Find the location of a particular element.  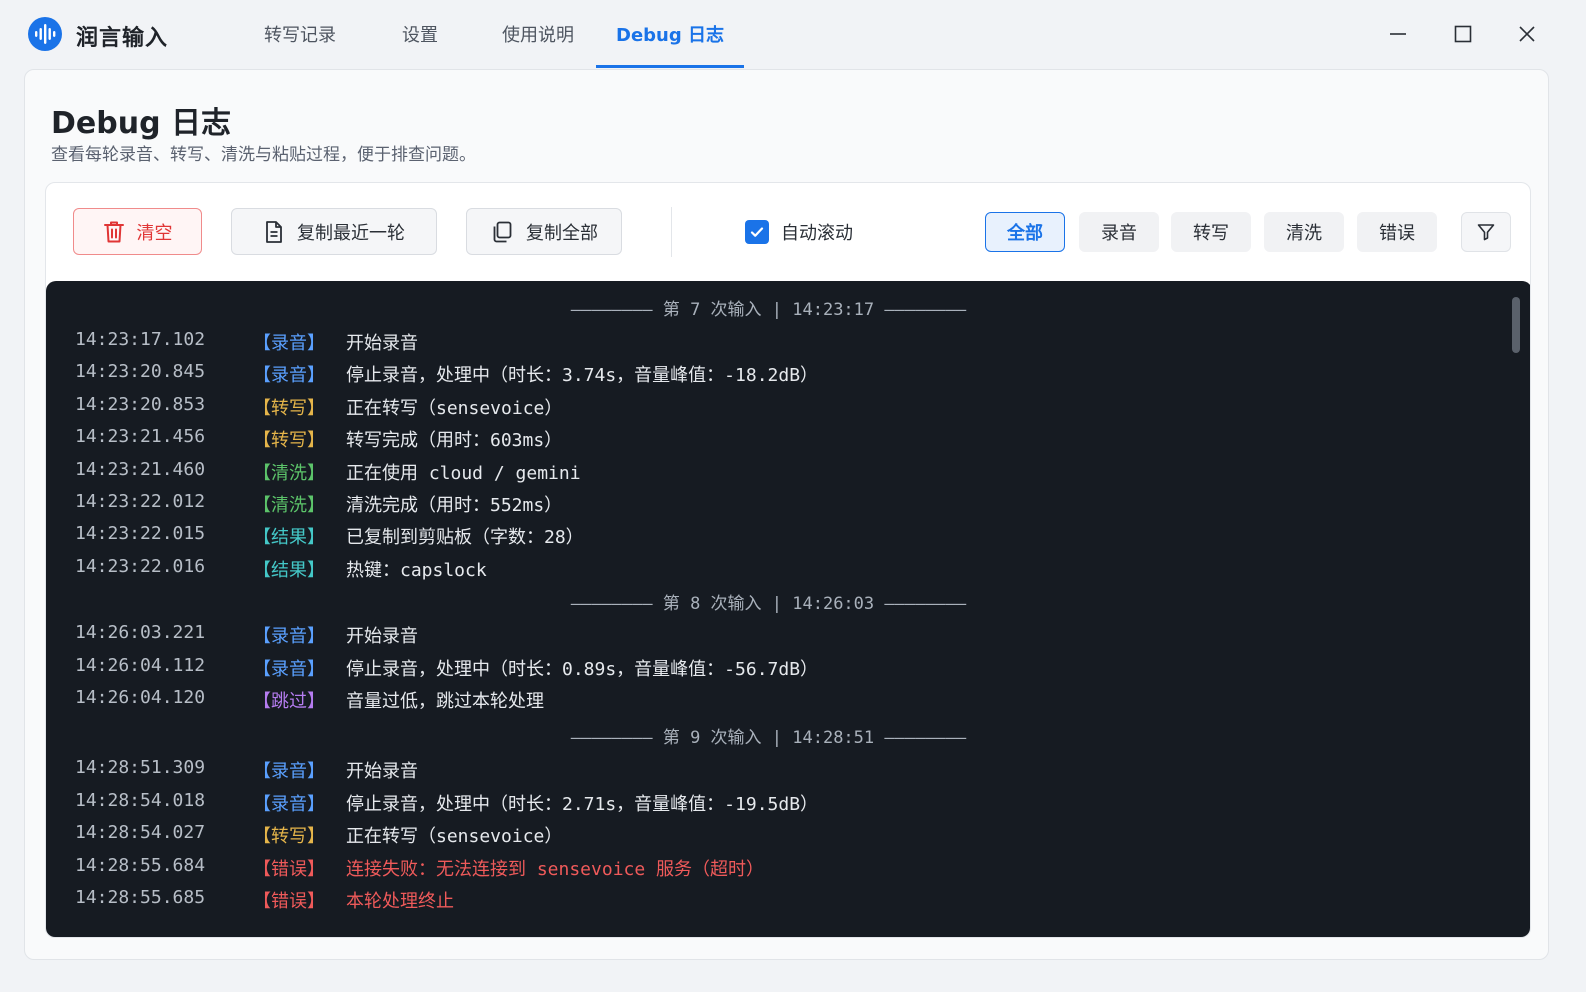

log-timestamp: 14:28:55.685 is located at coordinates (140, 897).